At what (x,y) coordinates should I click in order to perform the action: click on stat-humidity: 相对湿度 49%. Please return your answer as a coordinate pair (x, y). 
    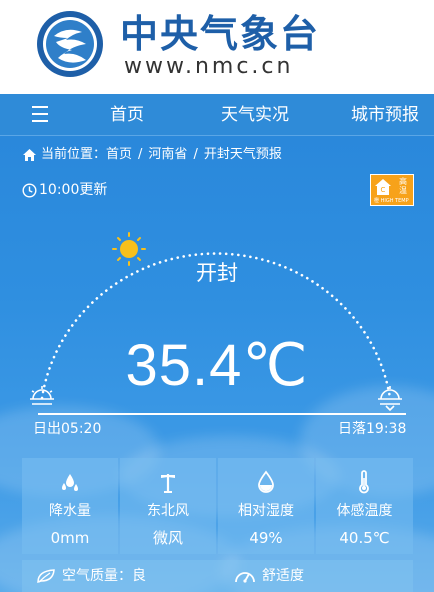
    Looking at the image, I should click on (266, 506).